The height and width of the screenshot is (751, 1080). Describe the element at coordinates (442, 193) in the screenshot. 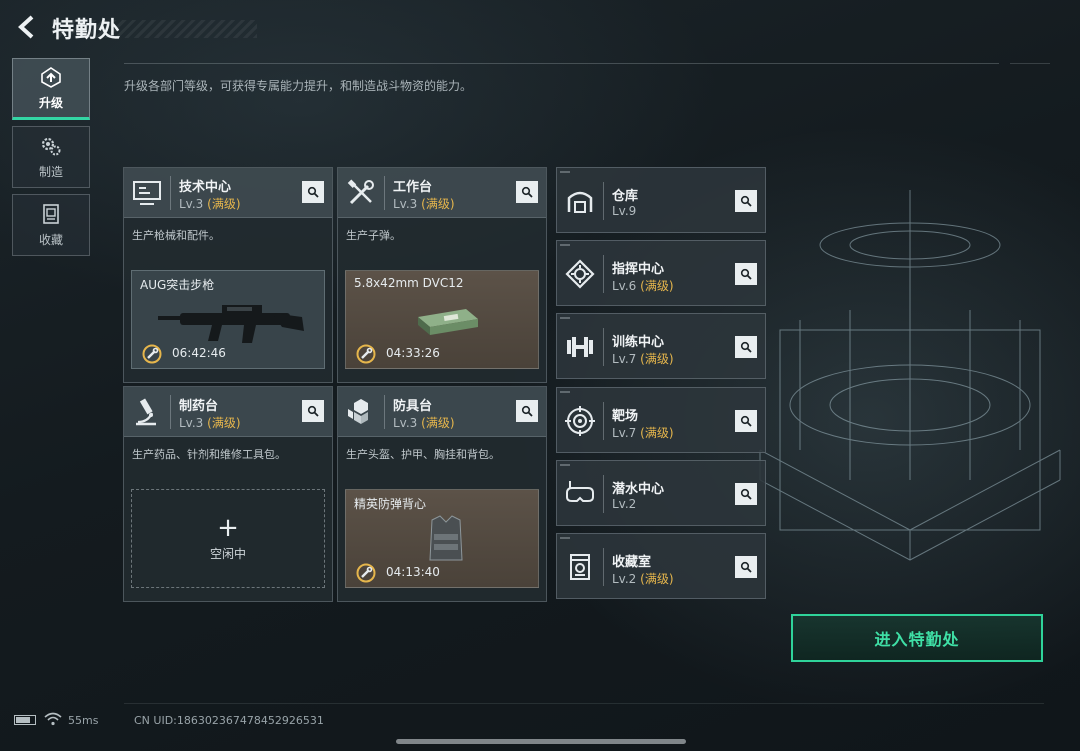

I see `card-header: 工作台 Lv.3 (满级)` at that location.